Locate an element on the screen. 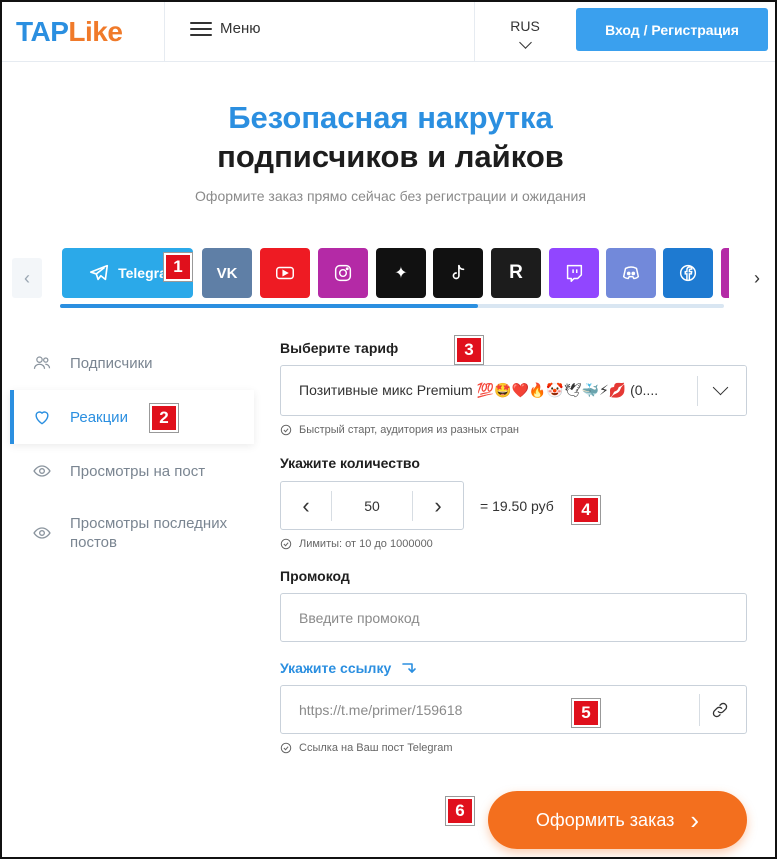 The width and height of the screenshot is (777, 859). facebook-icon is located at coordinates (688, 273).